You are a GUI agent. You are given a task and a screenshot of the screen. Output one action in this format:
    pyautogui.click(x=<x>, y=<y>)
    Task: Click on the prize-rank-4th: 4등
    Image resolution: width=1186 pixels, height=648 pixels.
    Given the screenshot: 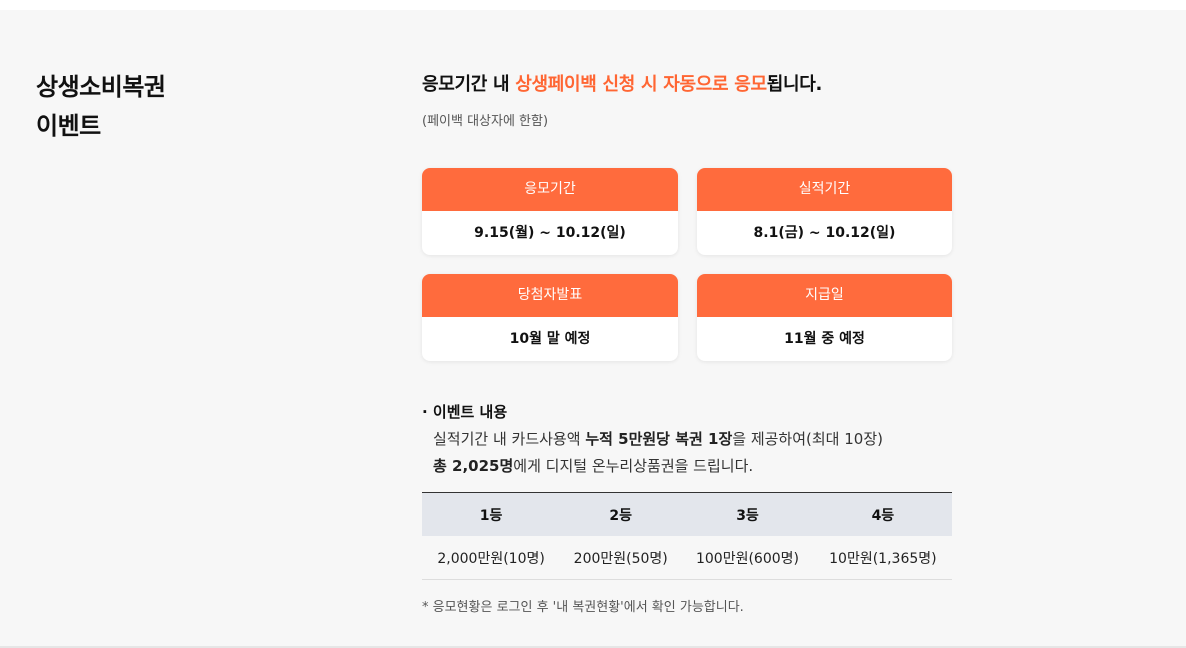 What is the action you would take?
    pyautogui.click(x=882, y=514)
    